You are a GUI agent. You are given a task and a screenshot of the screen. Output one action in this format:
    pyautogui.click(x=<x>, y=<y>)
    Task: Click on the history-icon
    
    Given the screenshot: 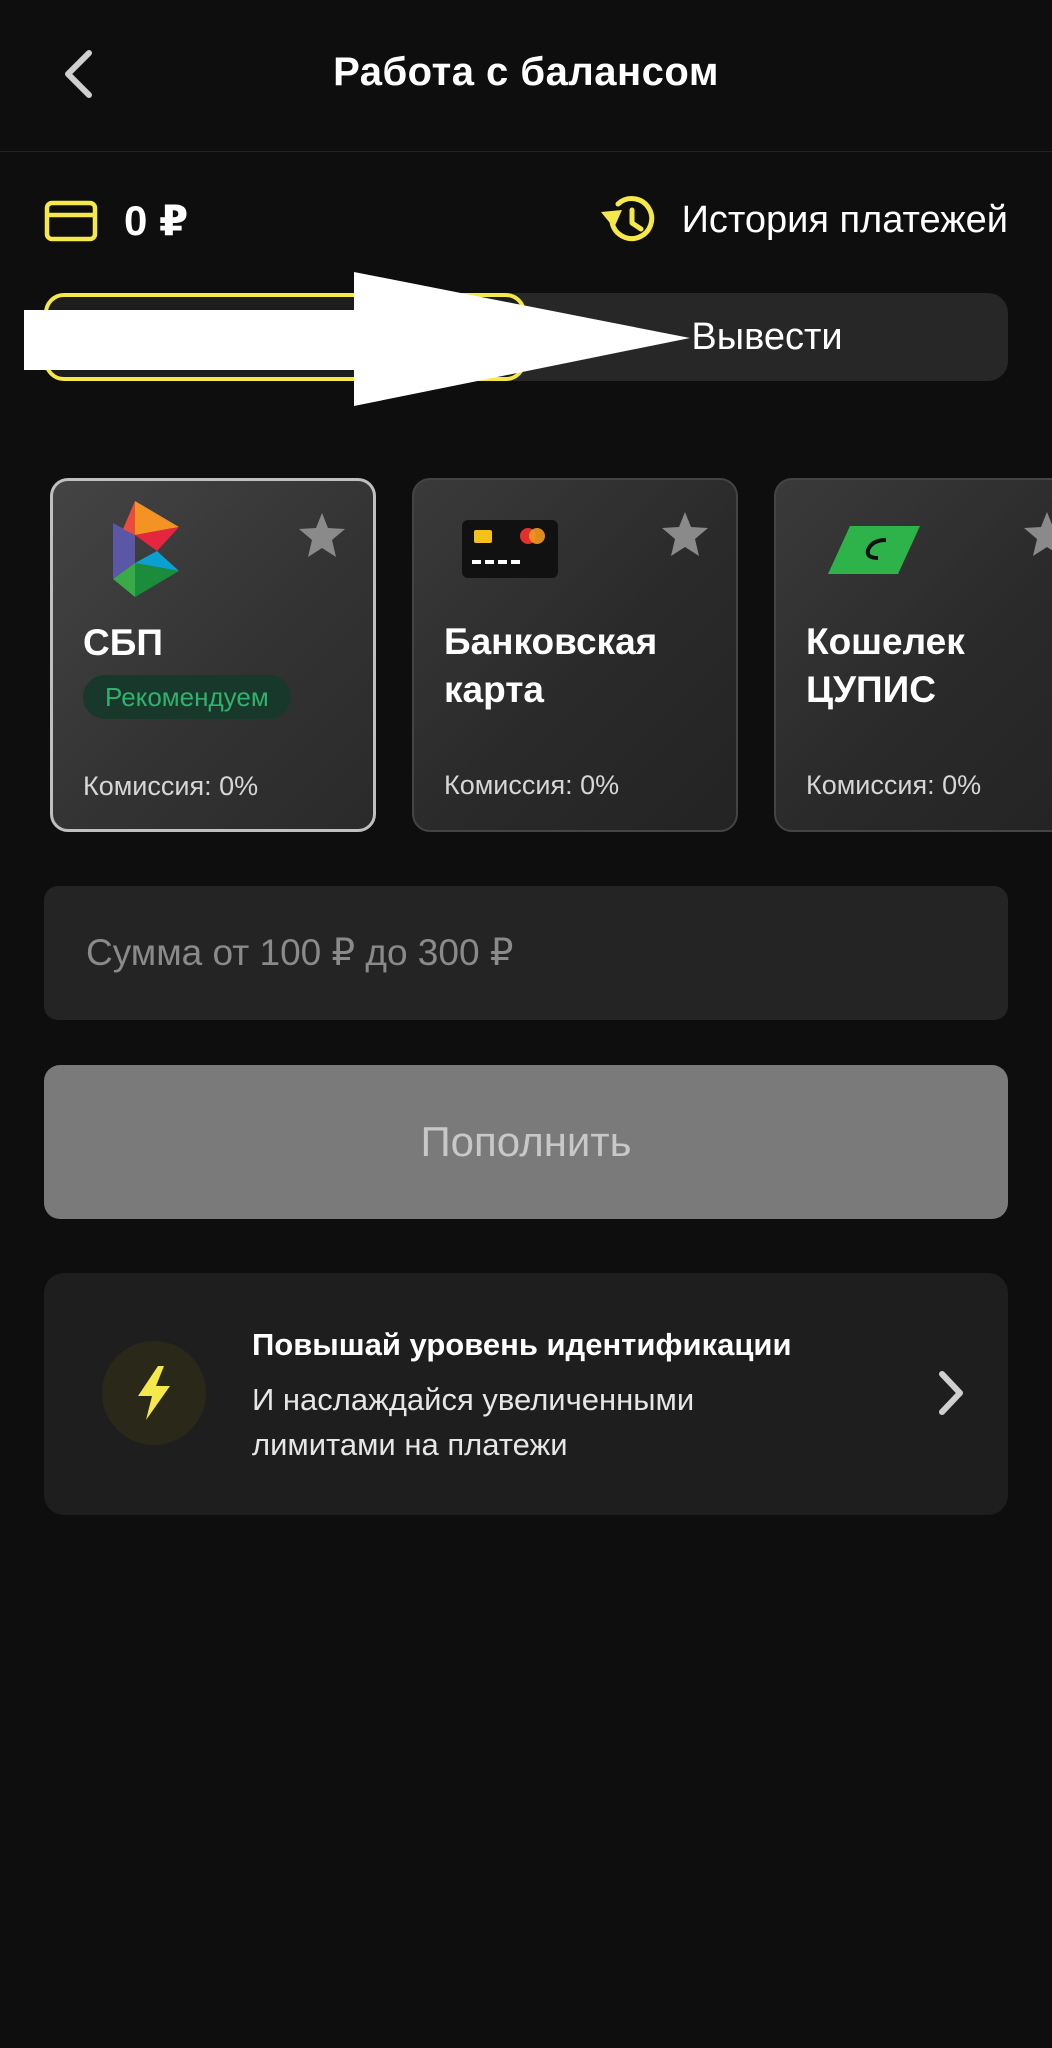 What is the action you would take?
    pyautogui.click(x=627, y=219)
    